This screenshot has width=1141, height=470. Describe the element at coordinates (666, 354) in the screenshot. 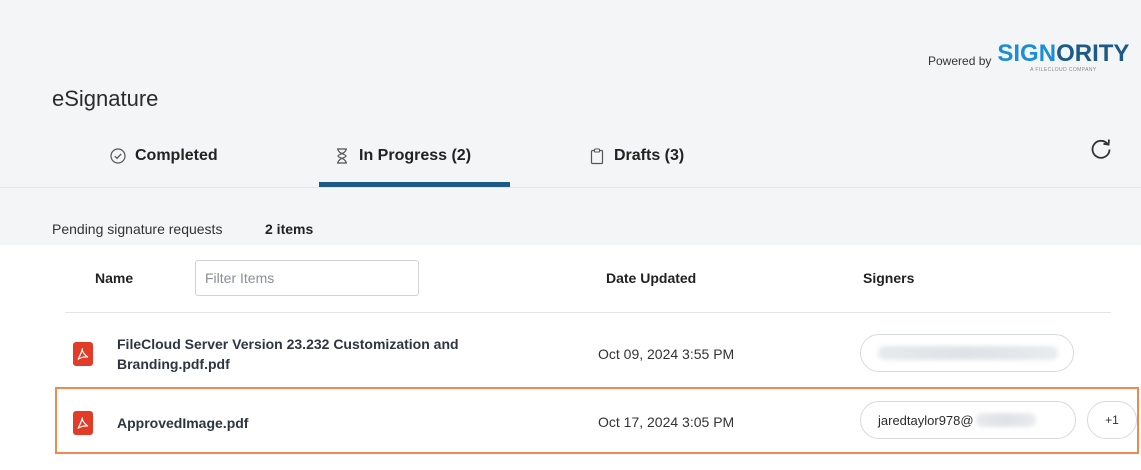

I see `date-updated: Oct 09, 2024 3:55 PM` at that location.